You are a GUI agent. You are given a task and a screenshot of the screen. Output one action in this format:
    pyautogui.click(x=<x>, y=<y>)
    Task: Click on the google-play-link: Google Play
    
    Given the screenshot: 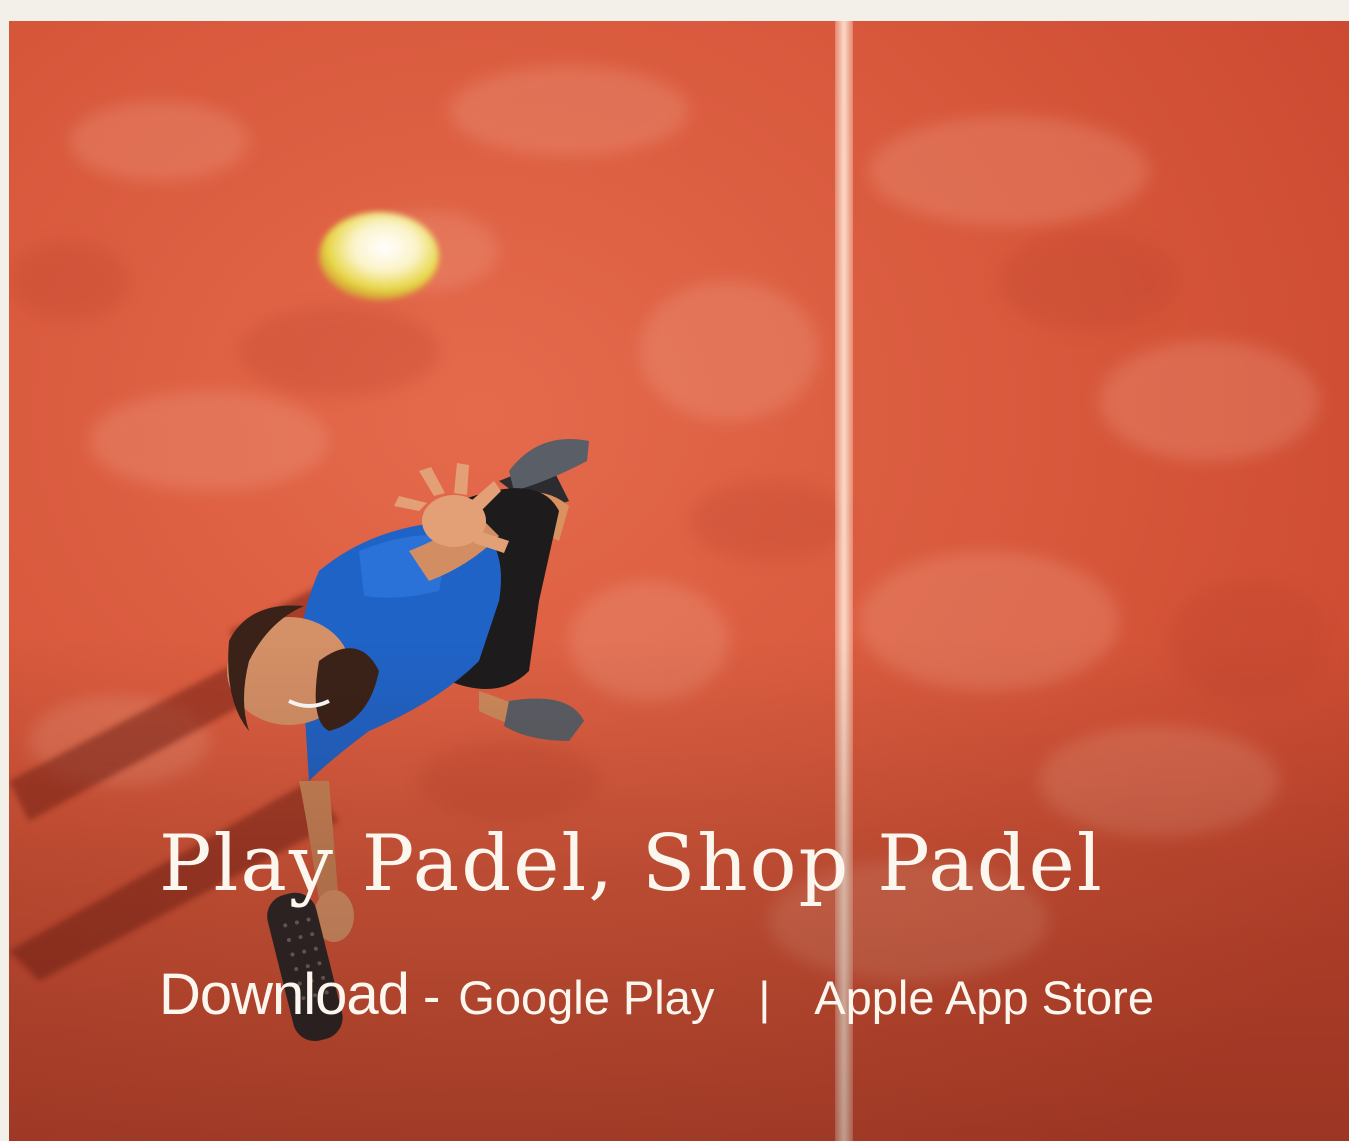 What is the action you would take?
    pyautogui.click(x=586, y=997)
    